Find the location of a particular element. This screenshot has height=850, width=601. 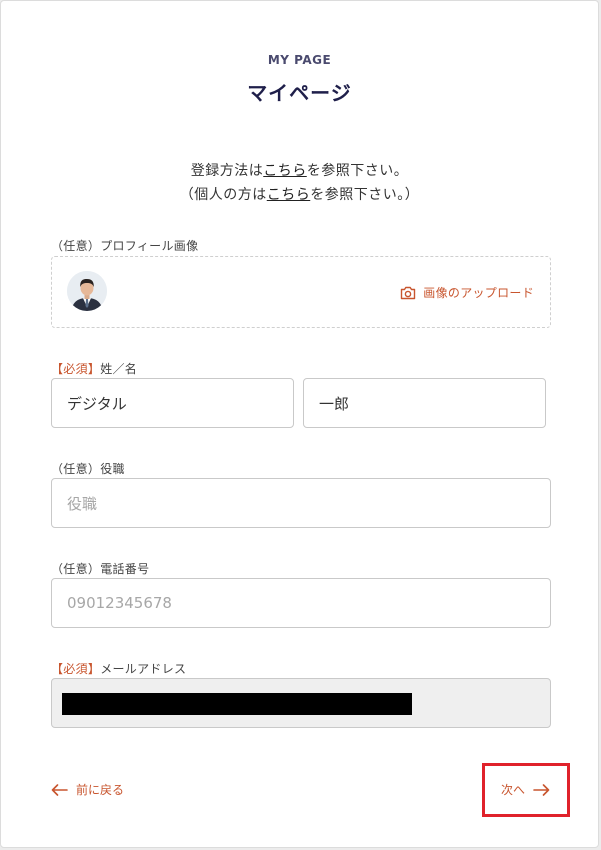

email-label: 【必須】メールアドレス is located at coordinates (118, 668).